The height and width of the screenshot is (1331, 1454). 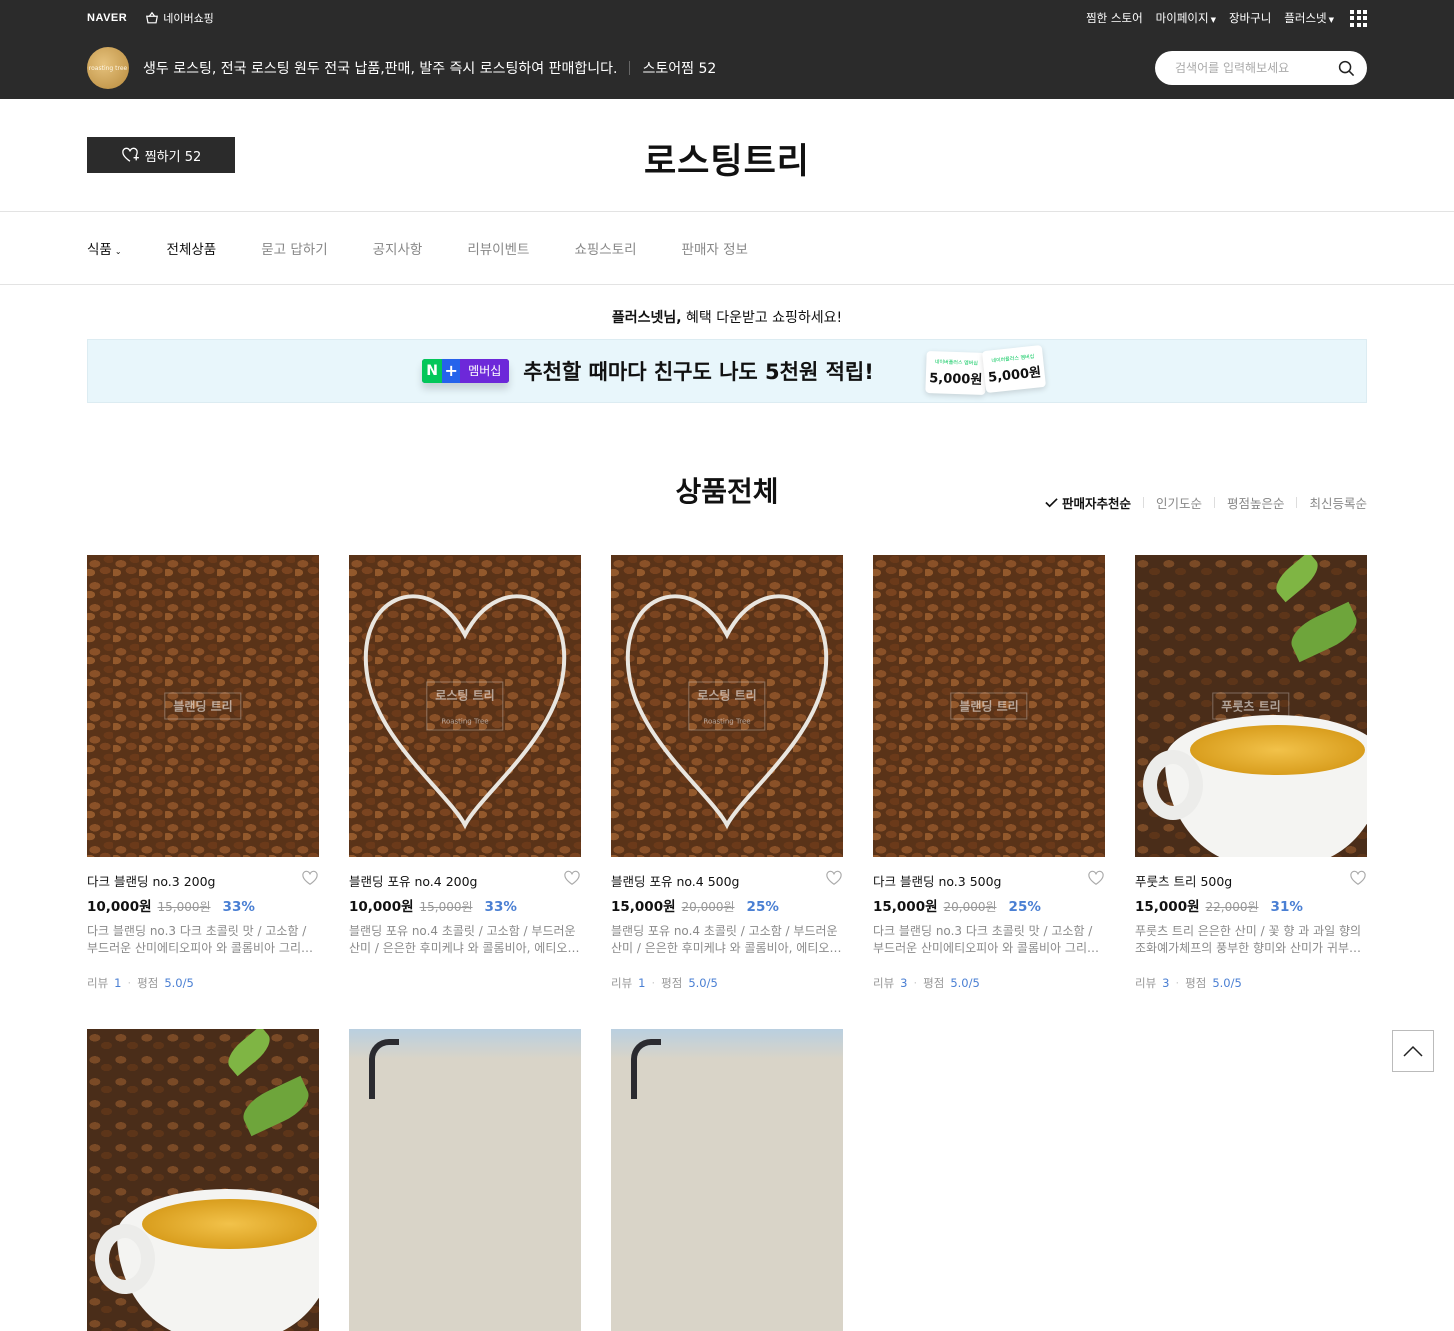 What do you see at coordinates (1096, 503) in the screenshot?
I see `sort-option-label: 판매자추천순` at bounding box center [1096, 503].